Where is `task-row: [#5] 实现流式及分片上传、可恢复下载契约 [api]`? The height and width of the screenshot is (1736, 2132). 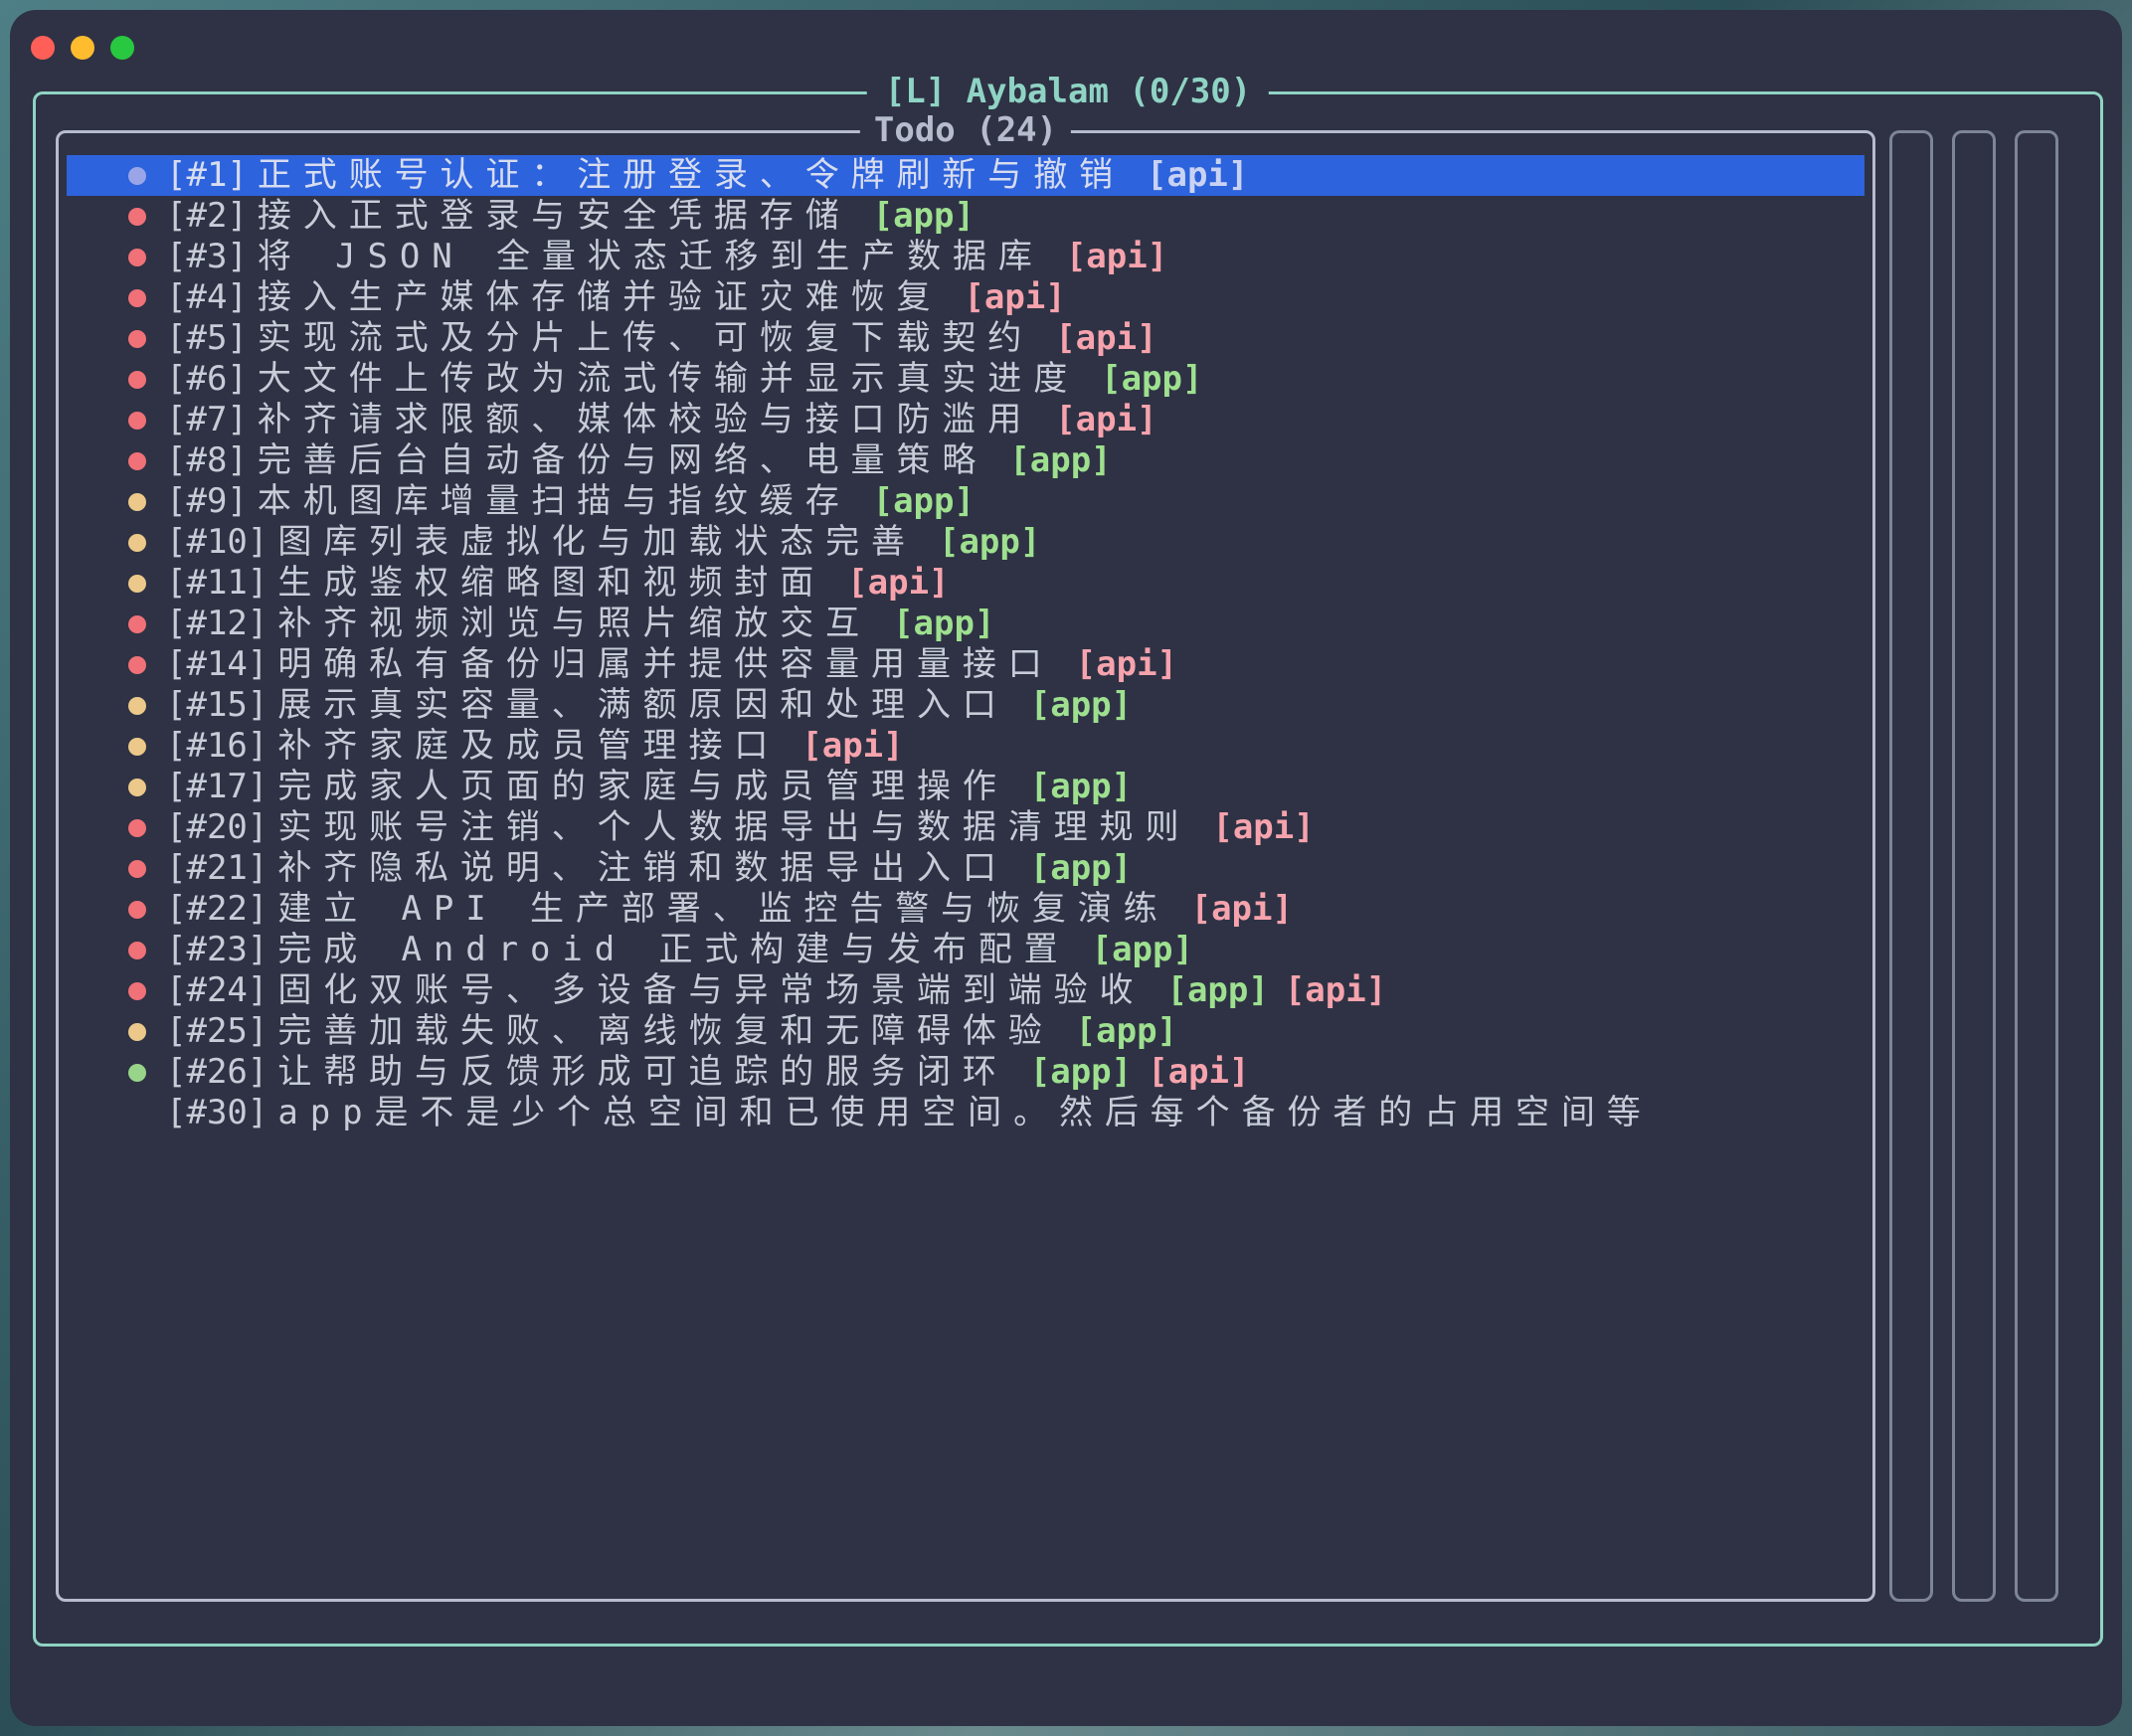 task-row: [#5] 实现流式及分片上传、可恢复下载契约 [api] is located at coordinates (966, 338).